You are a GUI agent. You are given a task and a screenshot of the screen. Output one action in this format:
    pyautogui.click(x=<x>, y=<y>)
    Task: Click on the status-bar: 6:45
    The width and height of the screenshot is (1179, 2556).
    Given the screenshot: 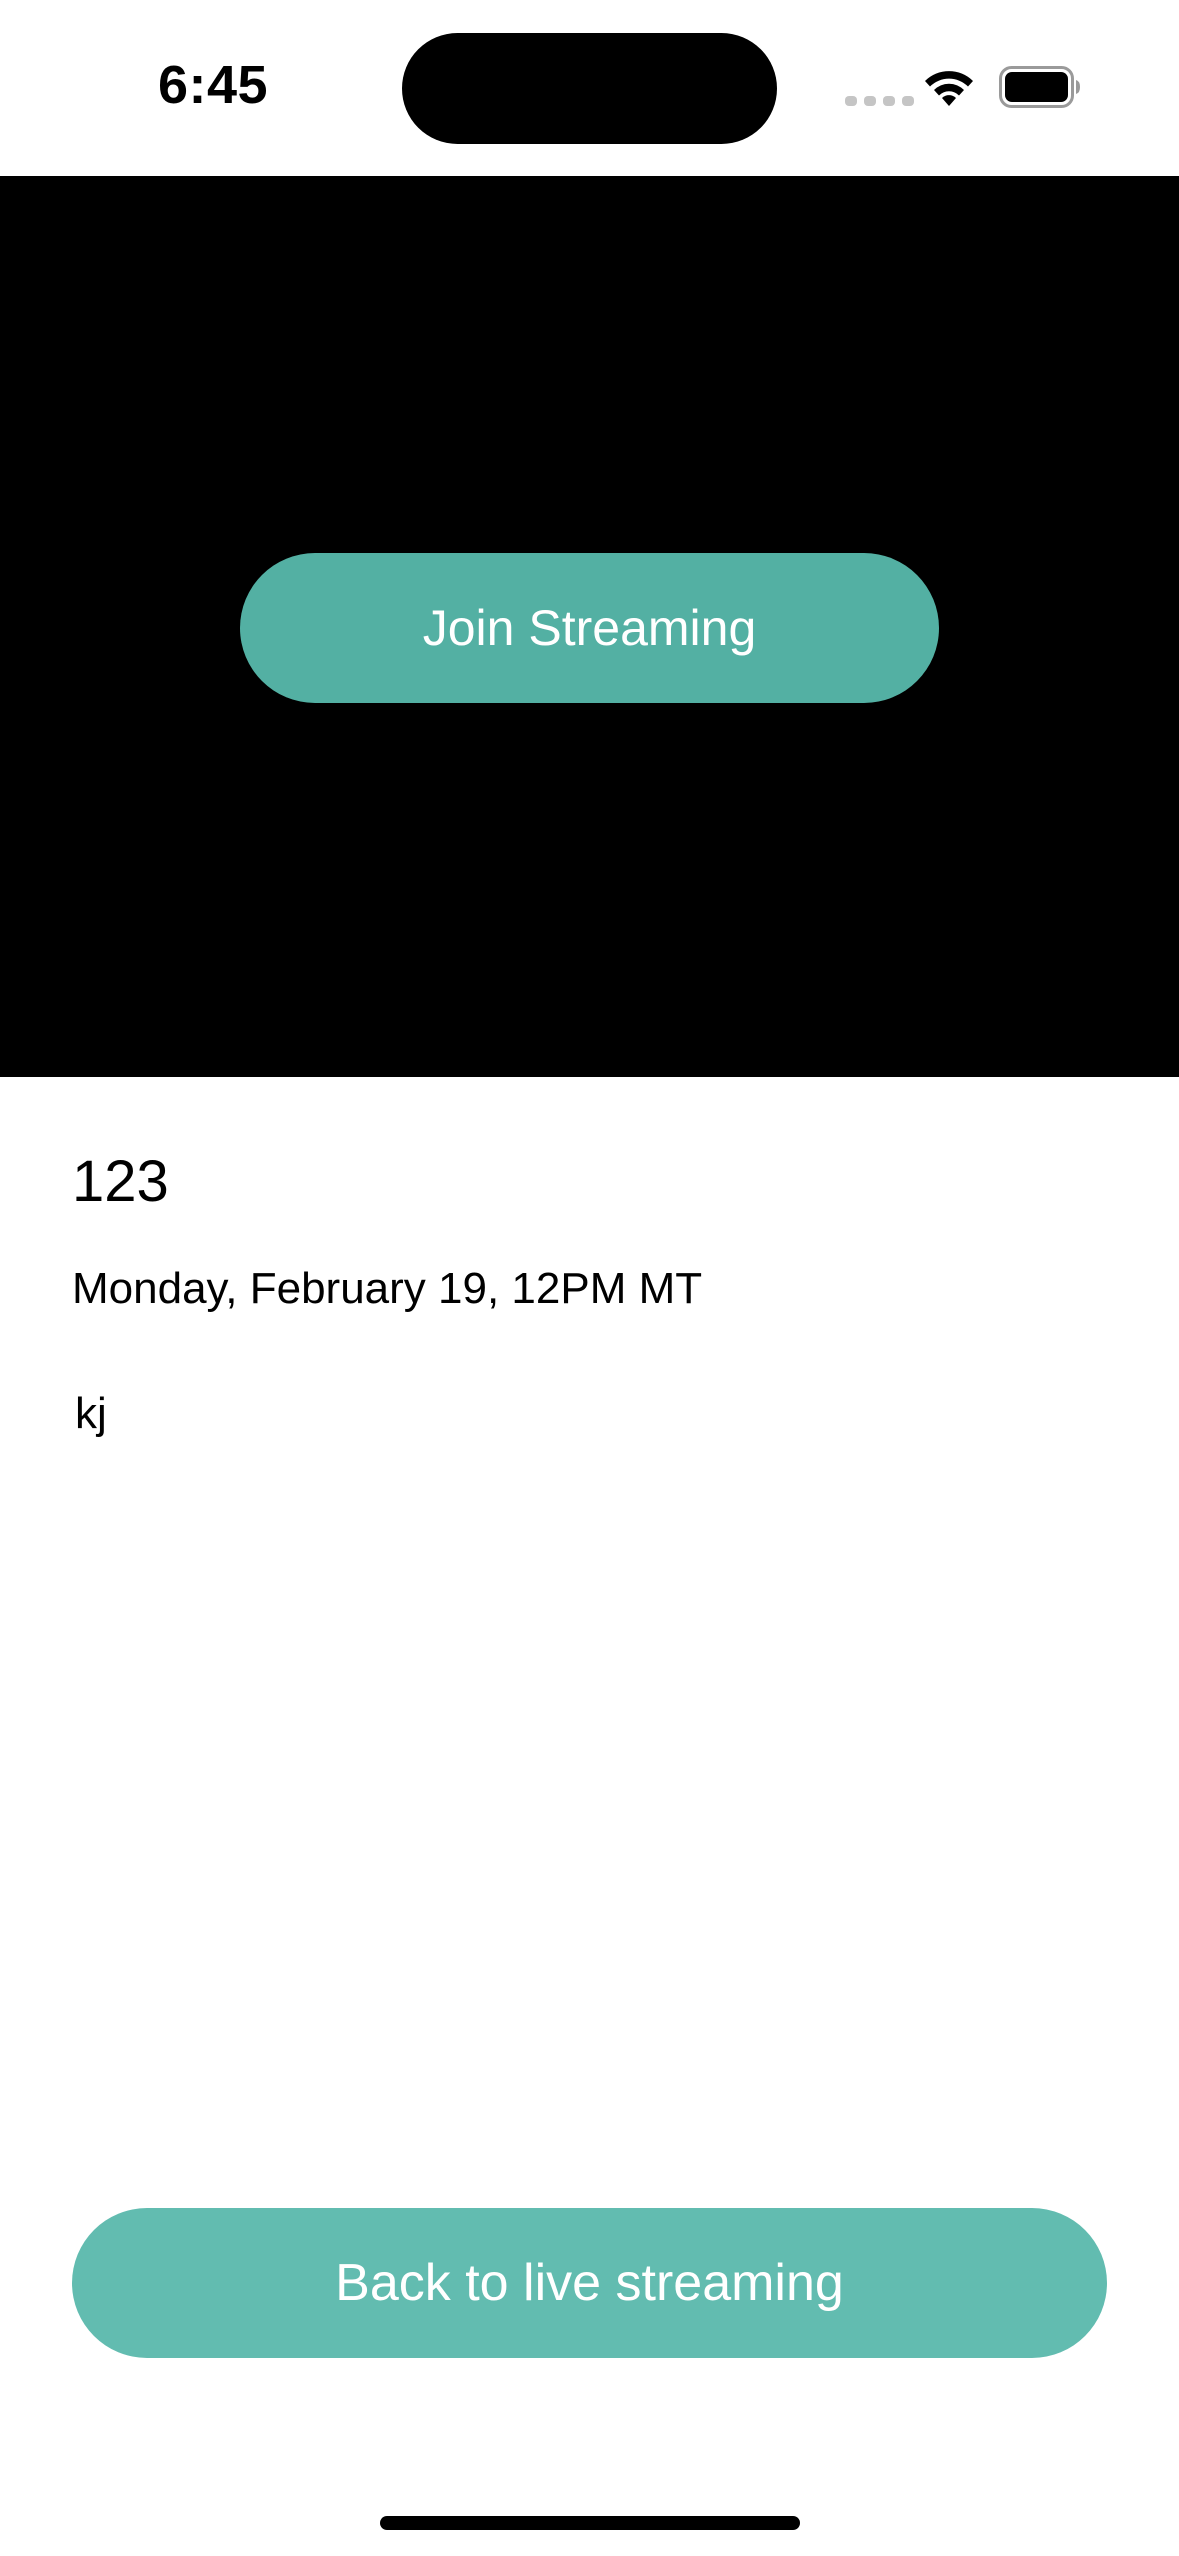 What is the action you would take?
    pyautogui.click(x=589, y=88)
    